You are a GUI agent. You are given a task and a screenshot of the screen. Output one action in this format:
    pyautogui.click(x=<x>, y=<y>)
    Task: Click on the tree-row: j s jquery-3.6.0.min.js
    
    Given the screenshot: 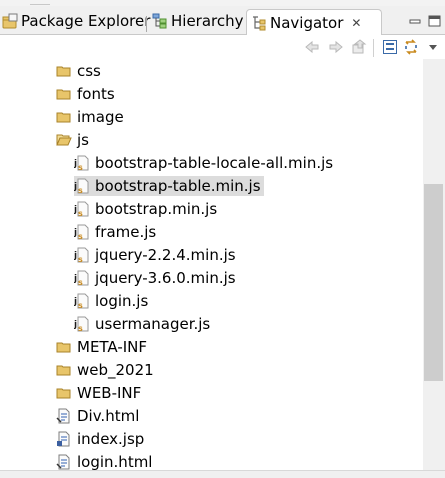 What is the action you would take?
    pyautogui.click(x=211, y=277)
    